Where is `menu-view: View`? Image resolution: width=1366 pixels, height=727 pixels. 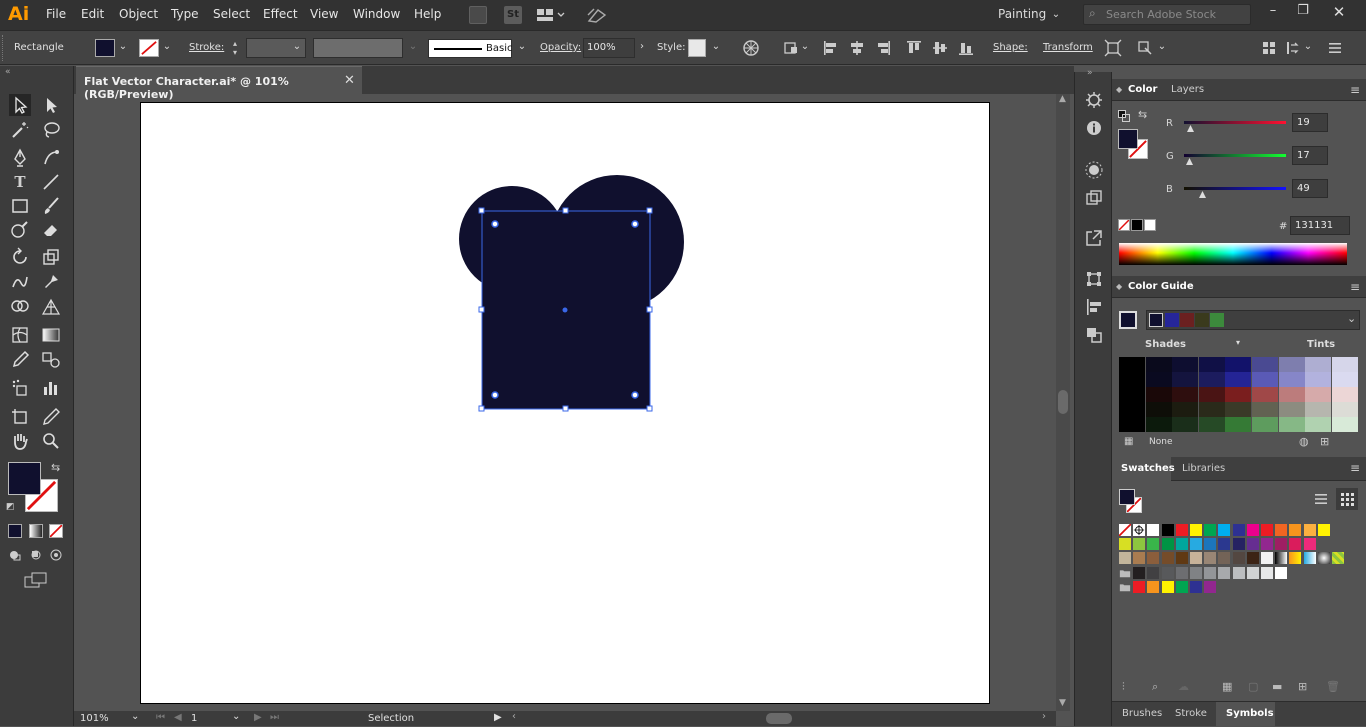 menu-view: View is located at coordinates (324, 14).